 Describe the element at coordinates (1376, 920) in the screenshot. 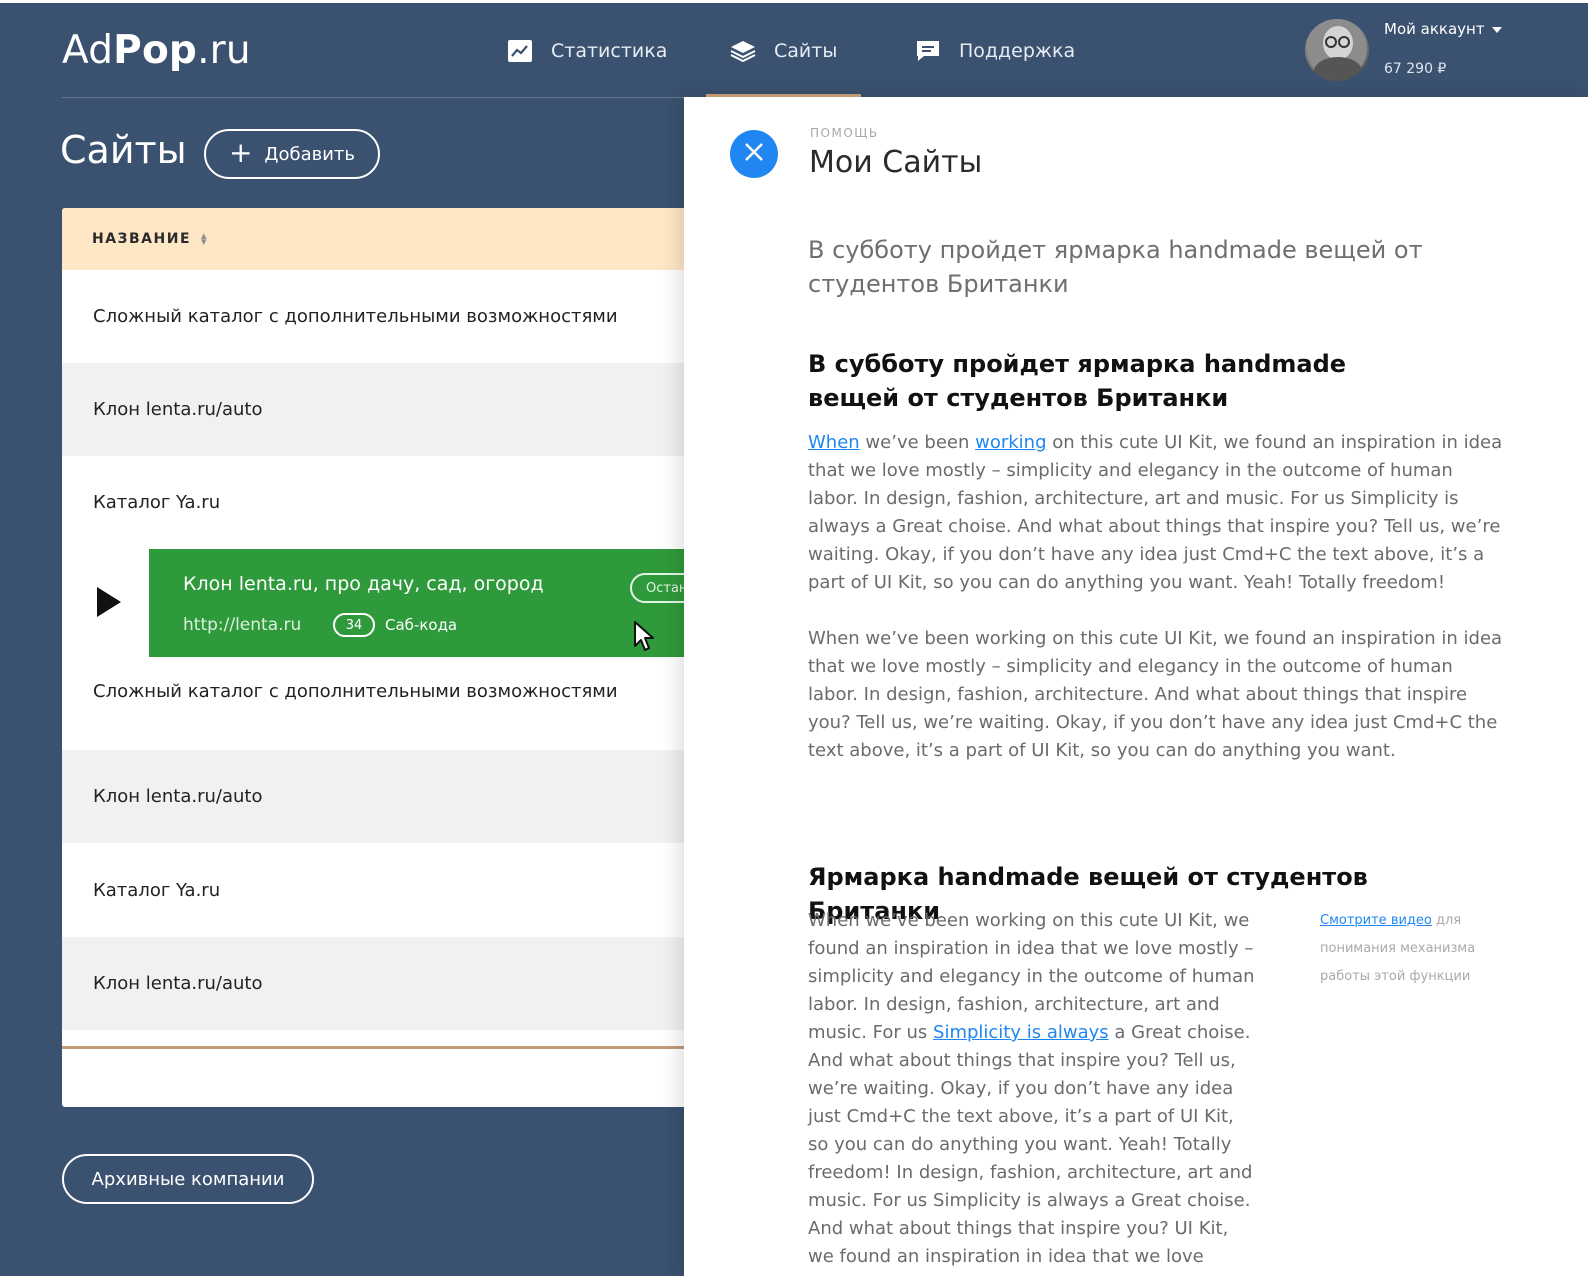

I see `watch-video-link: Смотрите видео` at that location.